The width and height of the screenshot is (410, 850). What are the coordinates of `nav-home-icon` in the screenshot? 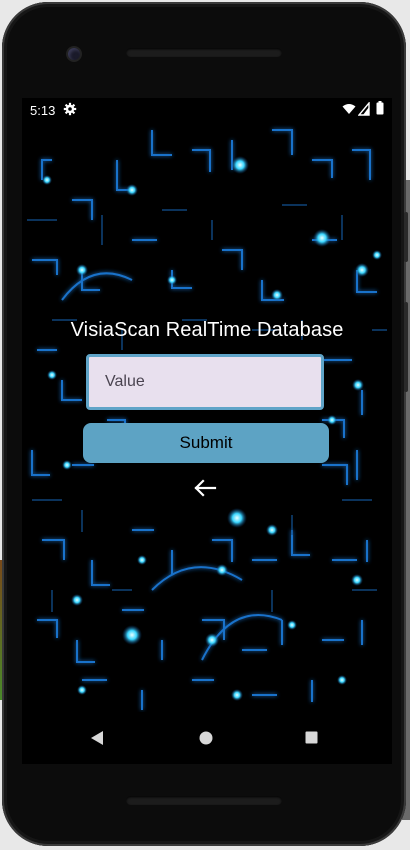 It's located at (206, 738).